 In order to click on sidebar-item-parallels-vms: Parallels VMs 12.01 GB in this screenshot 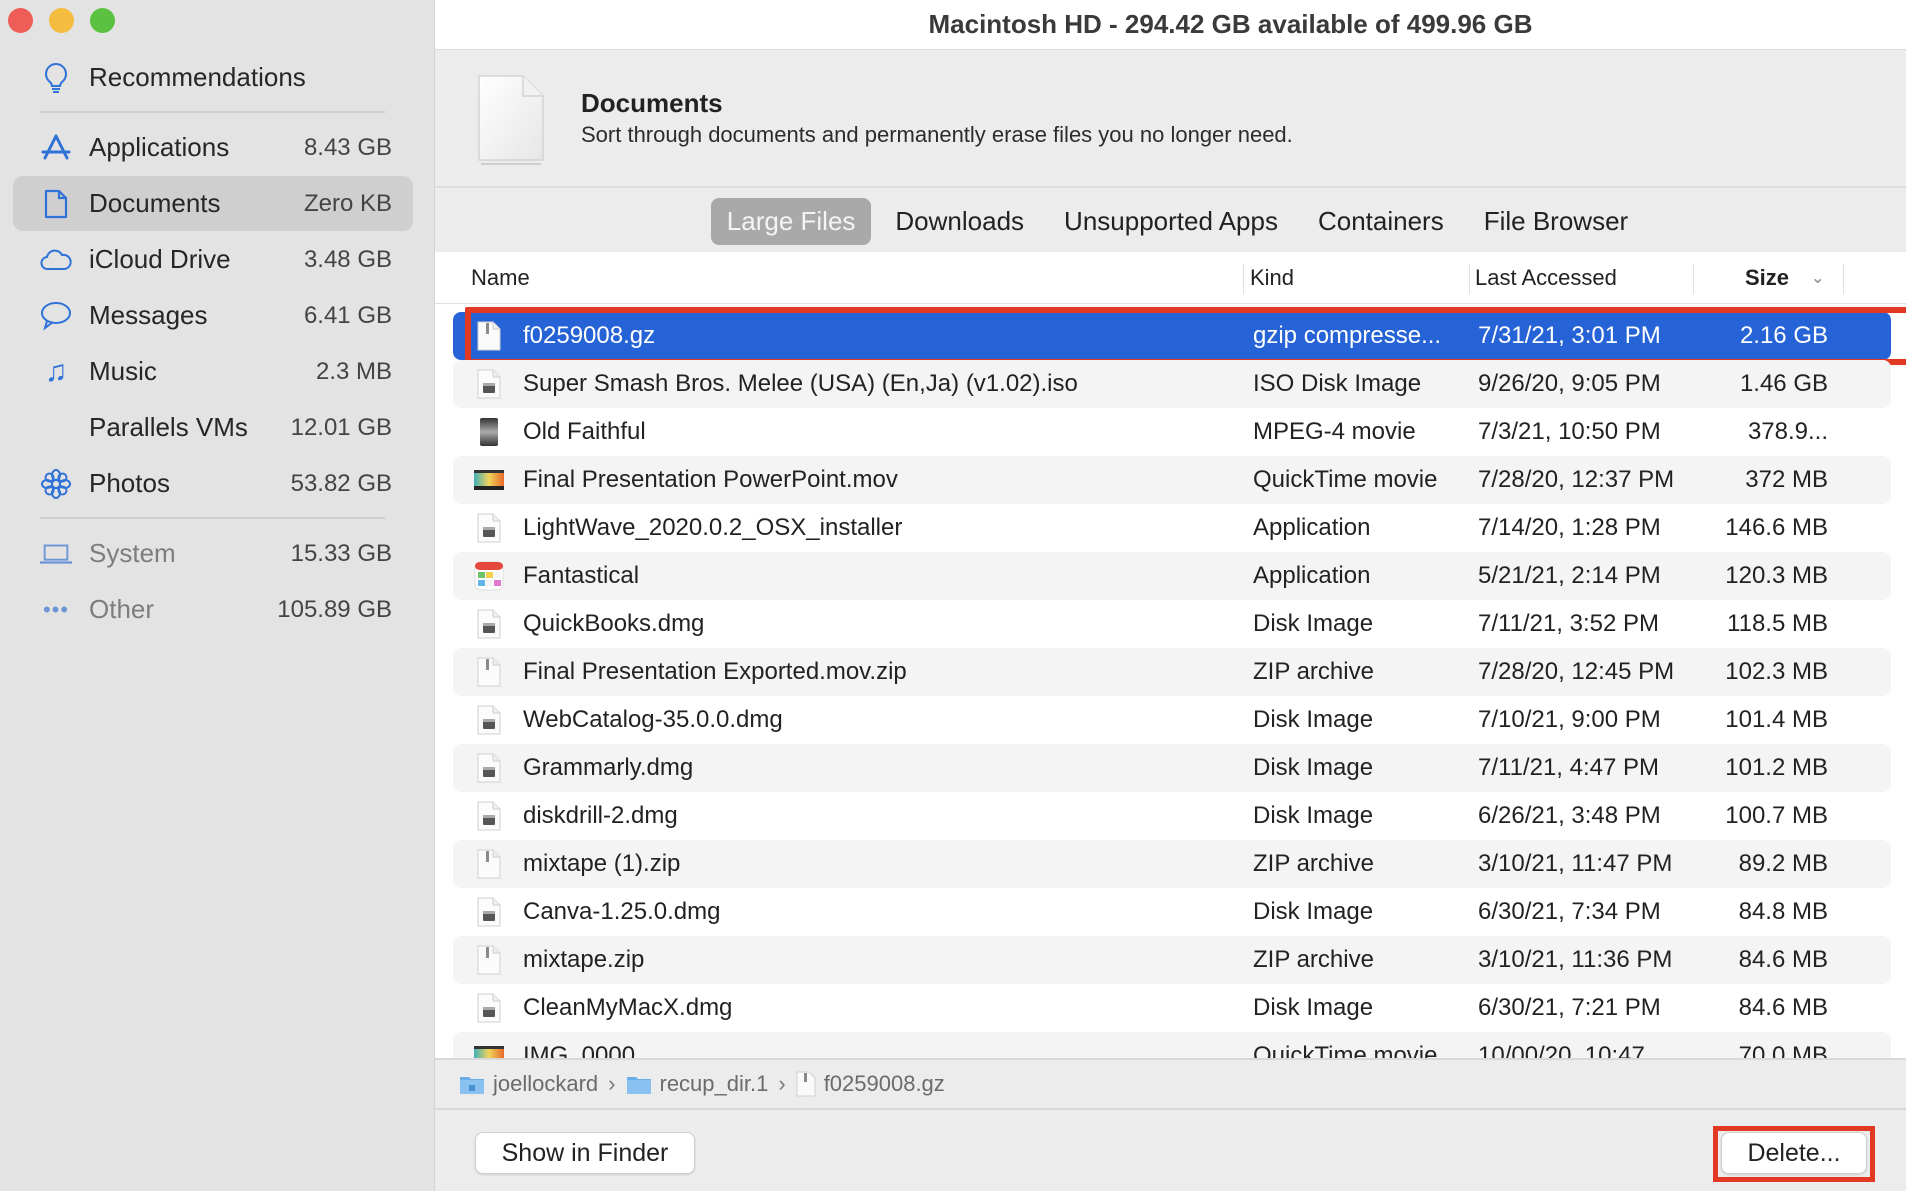, I will do `click(213, 427)`.